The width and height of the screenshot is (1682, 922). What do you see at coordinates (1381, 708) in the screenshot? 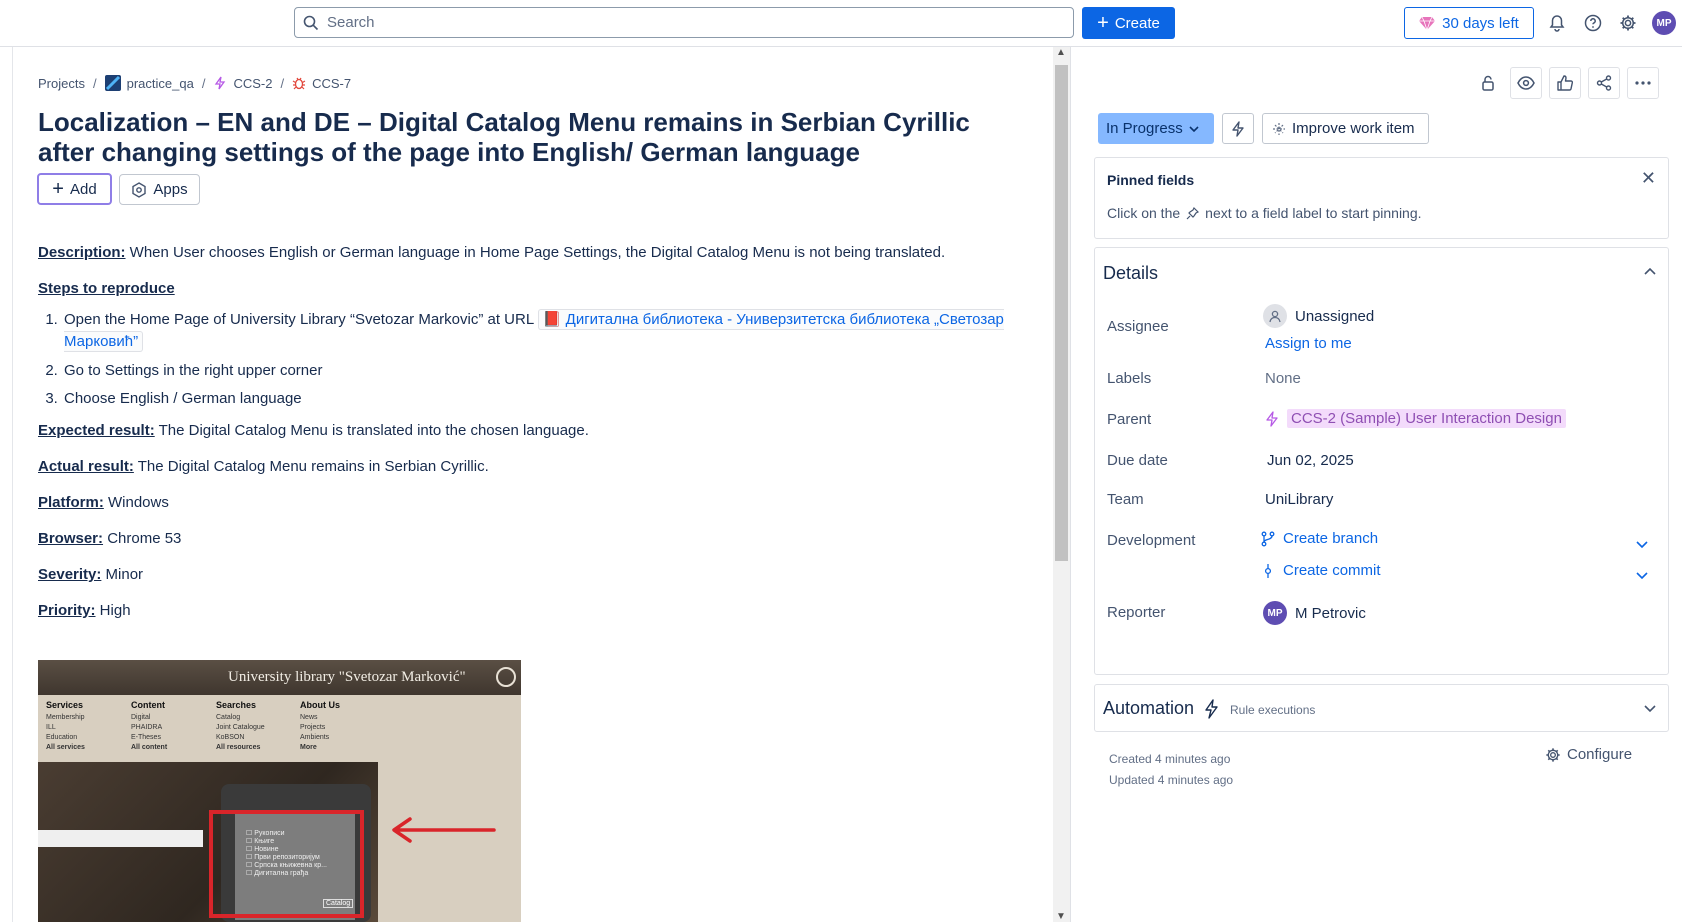
I see `automation-card: Automation Rule executions` at bounding box center [1381, 708].